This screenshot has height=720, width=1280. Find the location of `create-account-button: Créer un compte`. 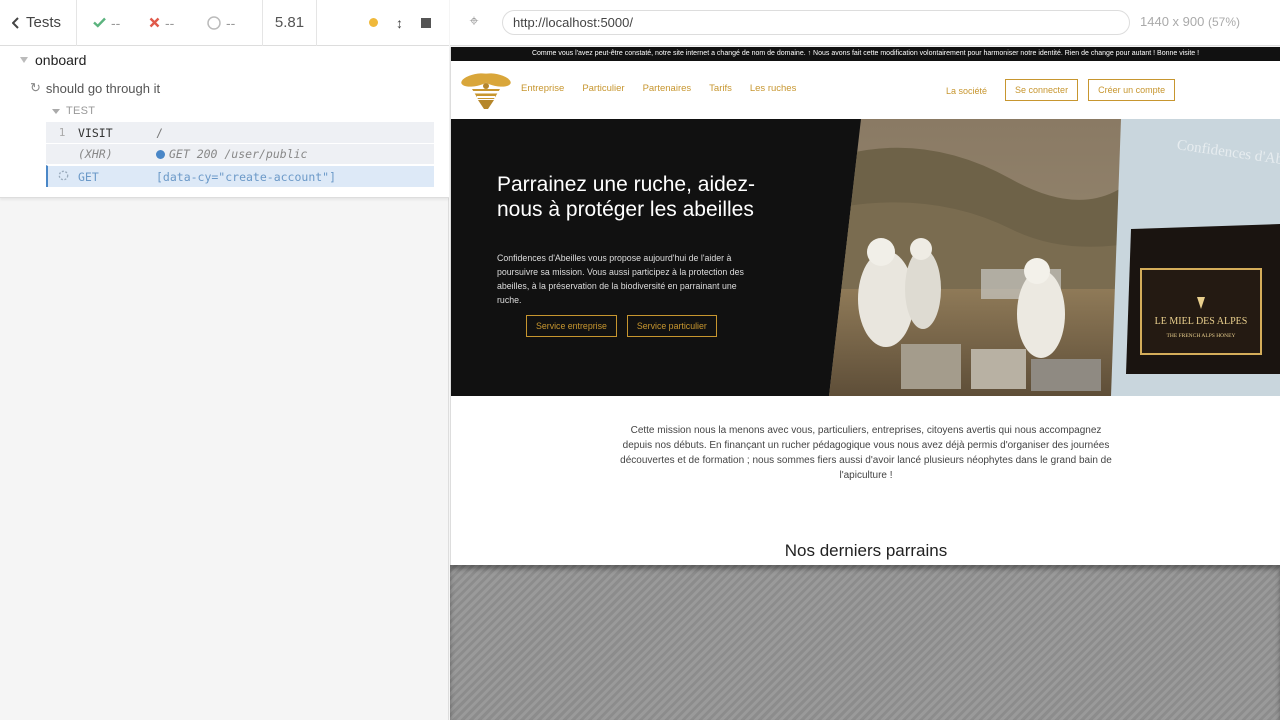

create-account-button: Créer un compte is located at coordinates (1132, 90).